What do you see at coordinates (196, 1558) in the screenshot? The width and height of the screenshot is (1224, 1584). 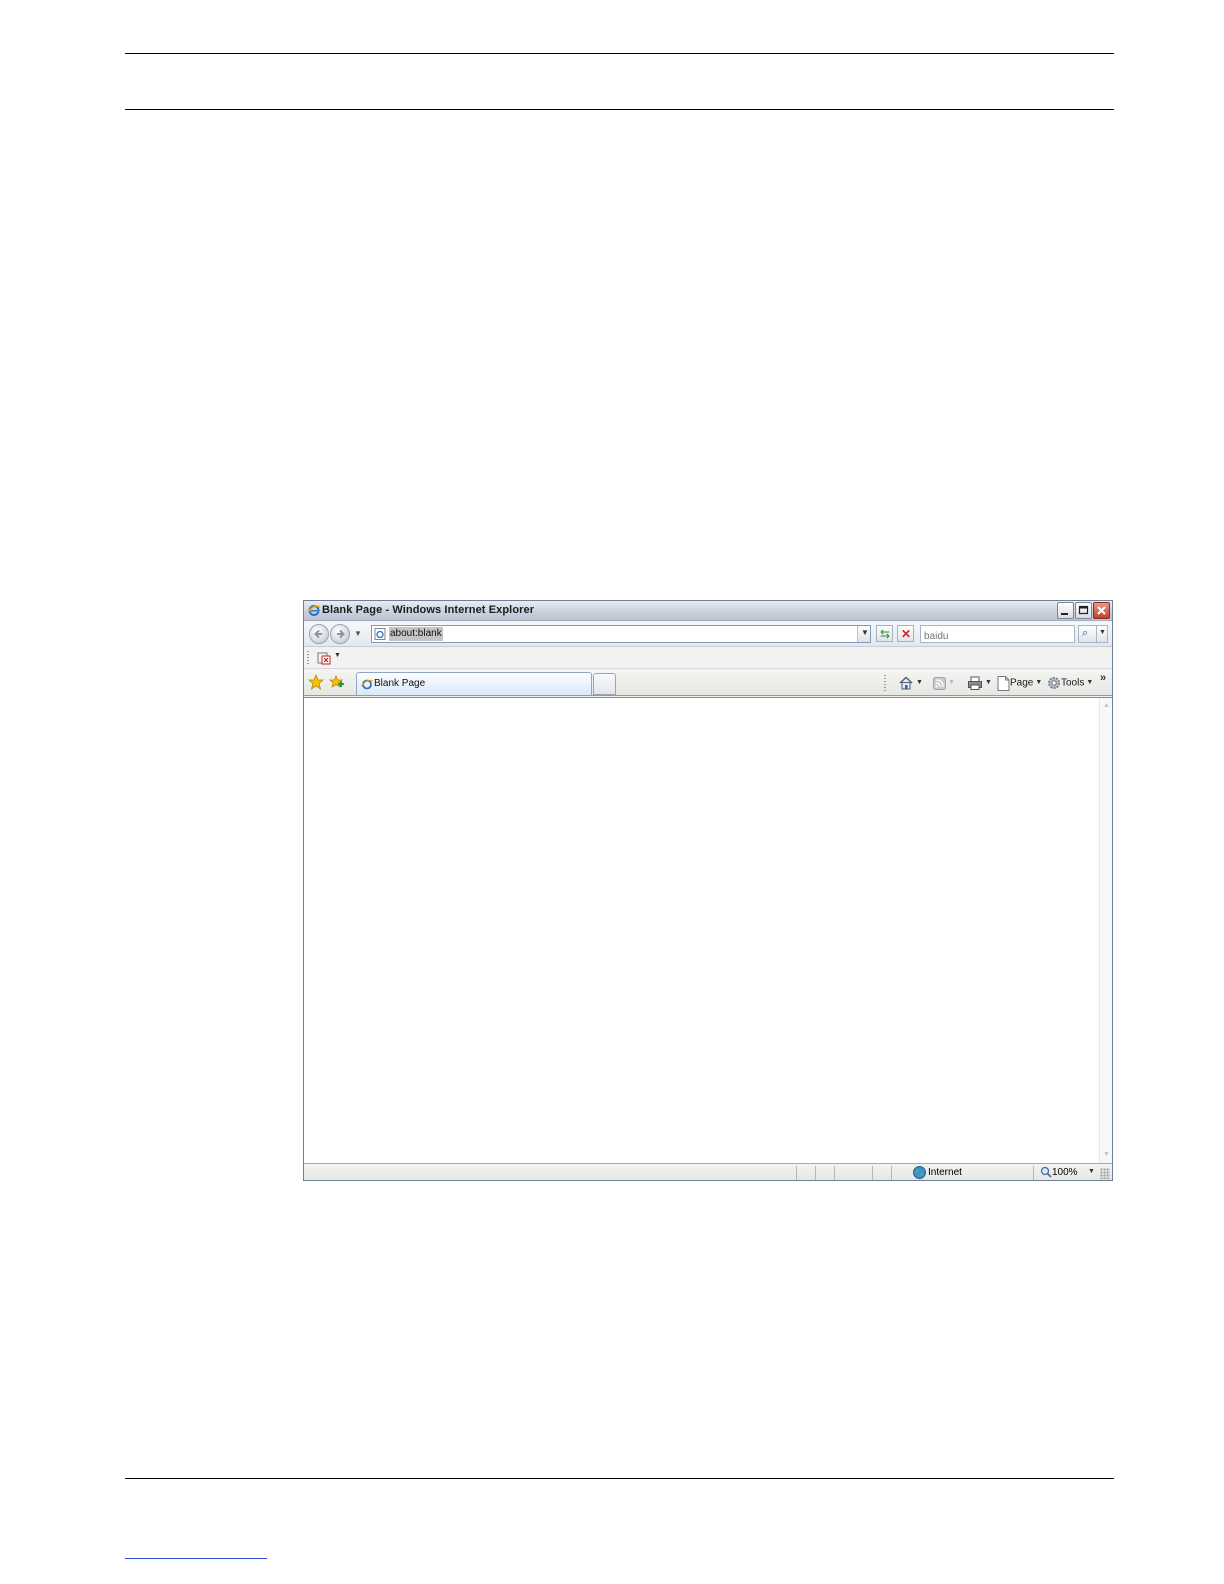 I see `footer-link-underline` at bounding box center [196, 1558].